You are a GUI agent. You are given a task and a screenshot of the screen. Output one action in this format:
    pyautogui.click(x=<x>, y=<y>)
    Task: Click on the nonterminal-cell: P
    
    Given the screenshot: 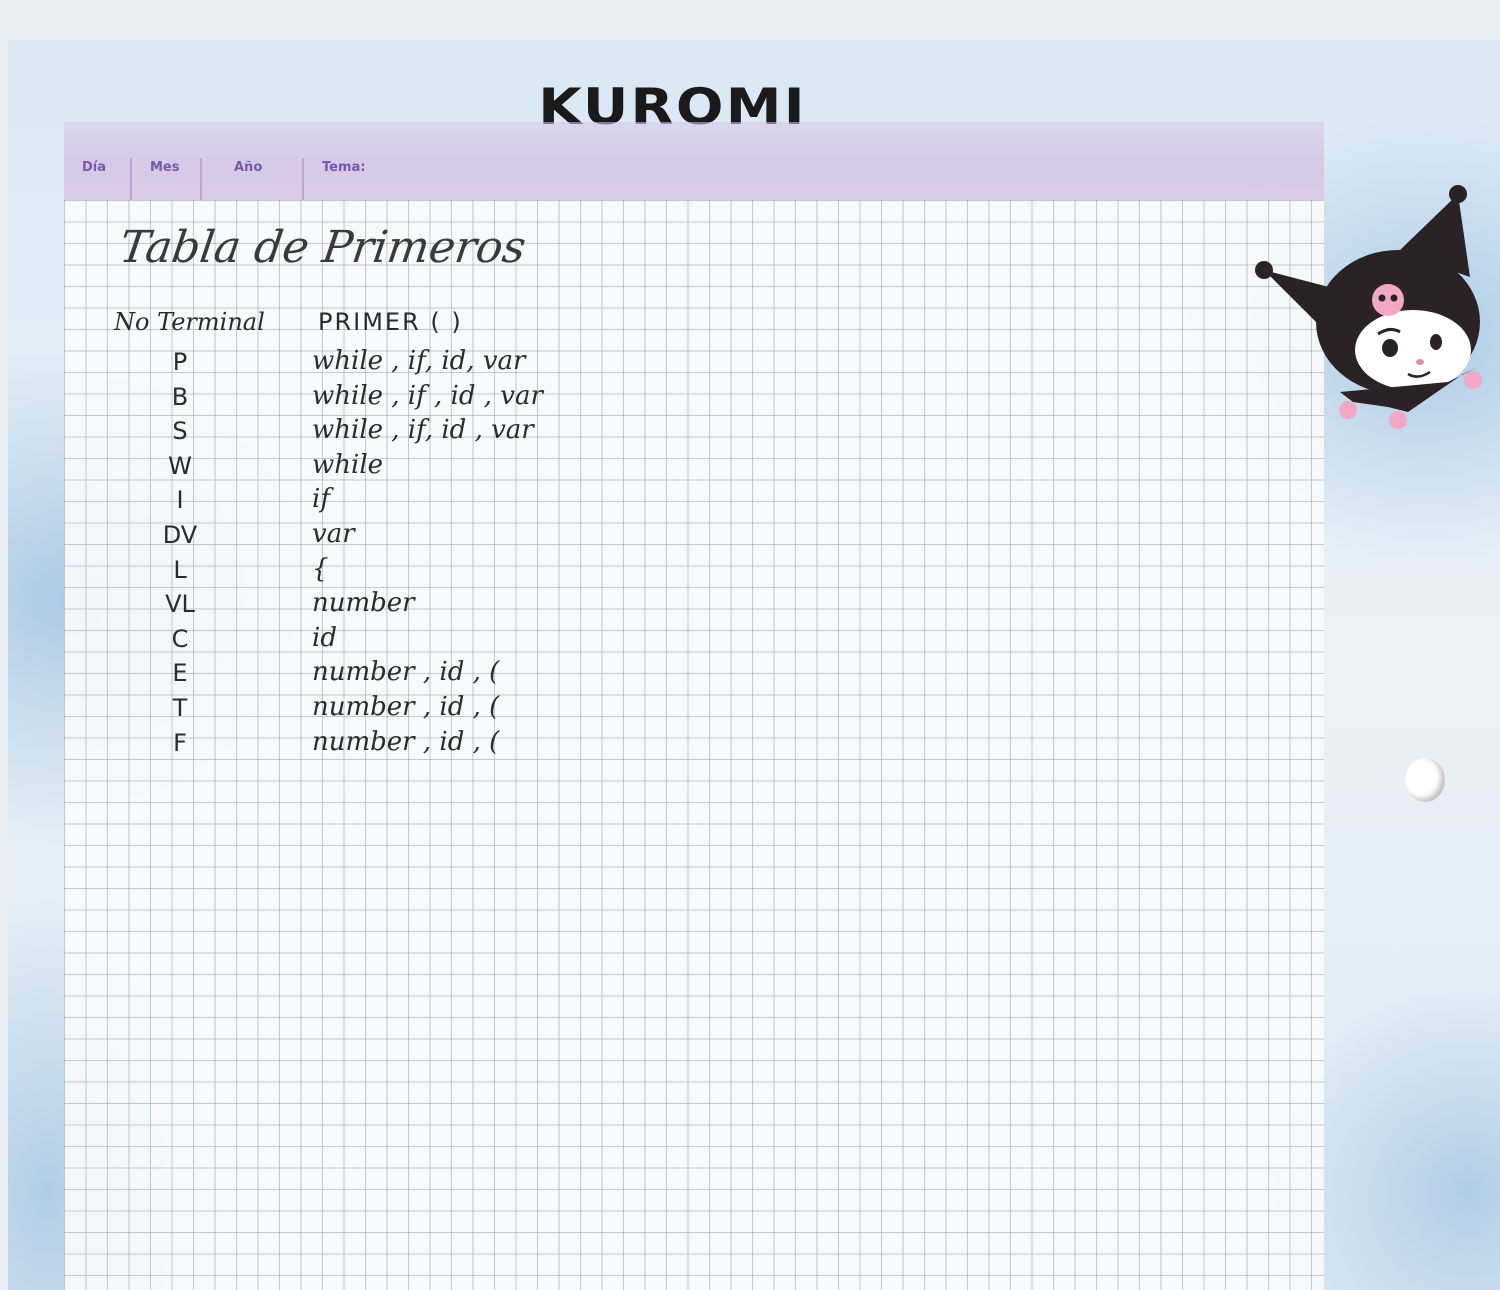 What is the action you would take?
    pyautogui.click(x=180, y=362)
    